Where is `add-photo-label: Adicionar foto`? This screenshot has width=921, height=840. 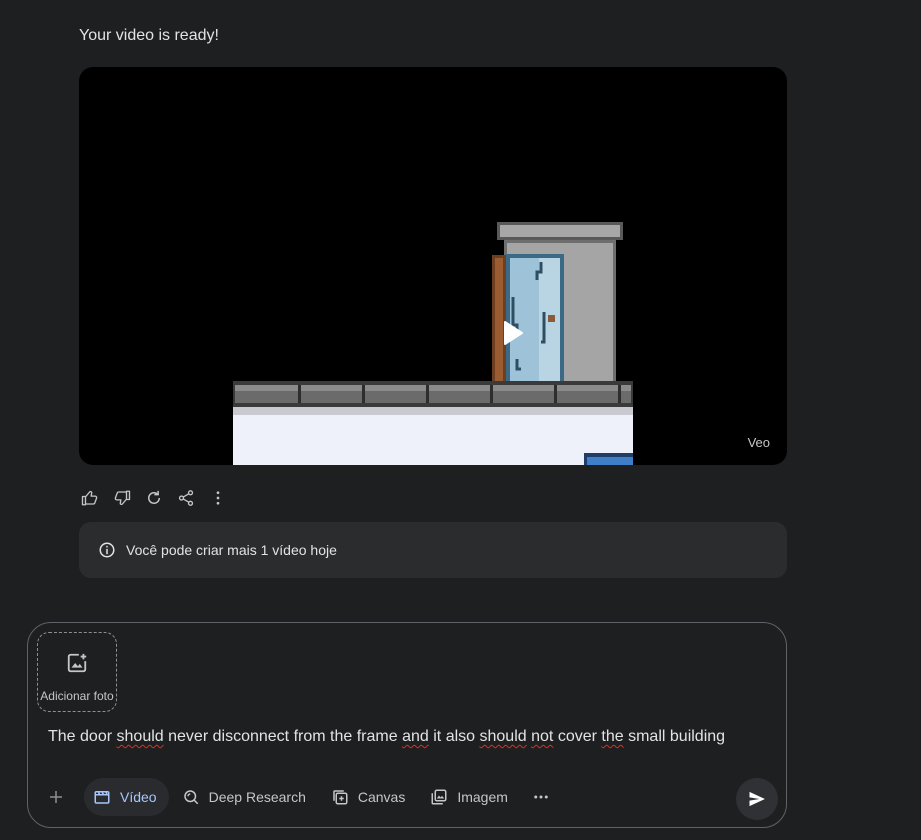
add-photo-label: Adicionar foto is located at coordinates (77, 696).